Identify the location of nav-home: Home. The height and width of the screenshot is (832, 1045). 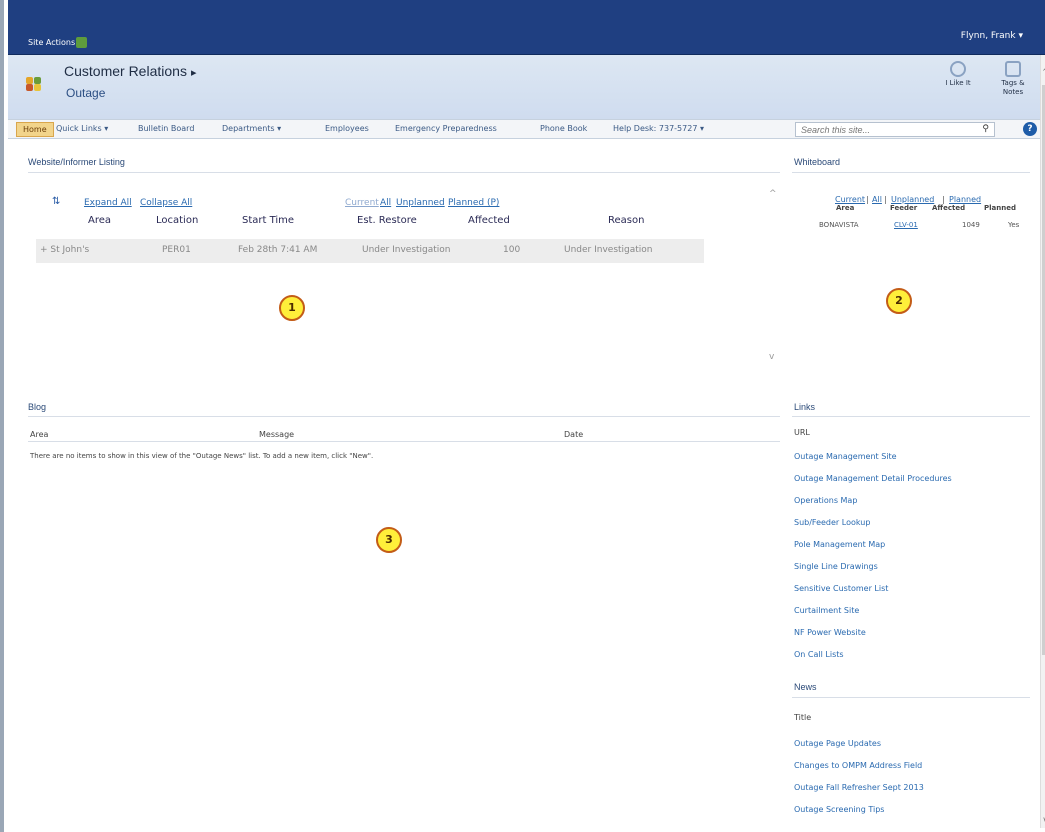
(35, 129).